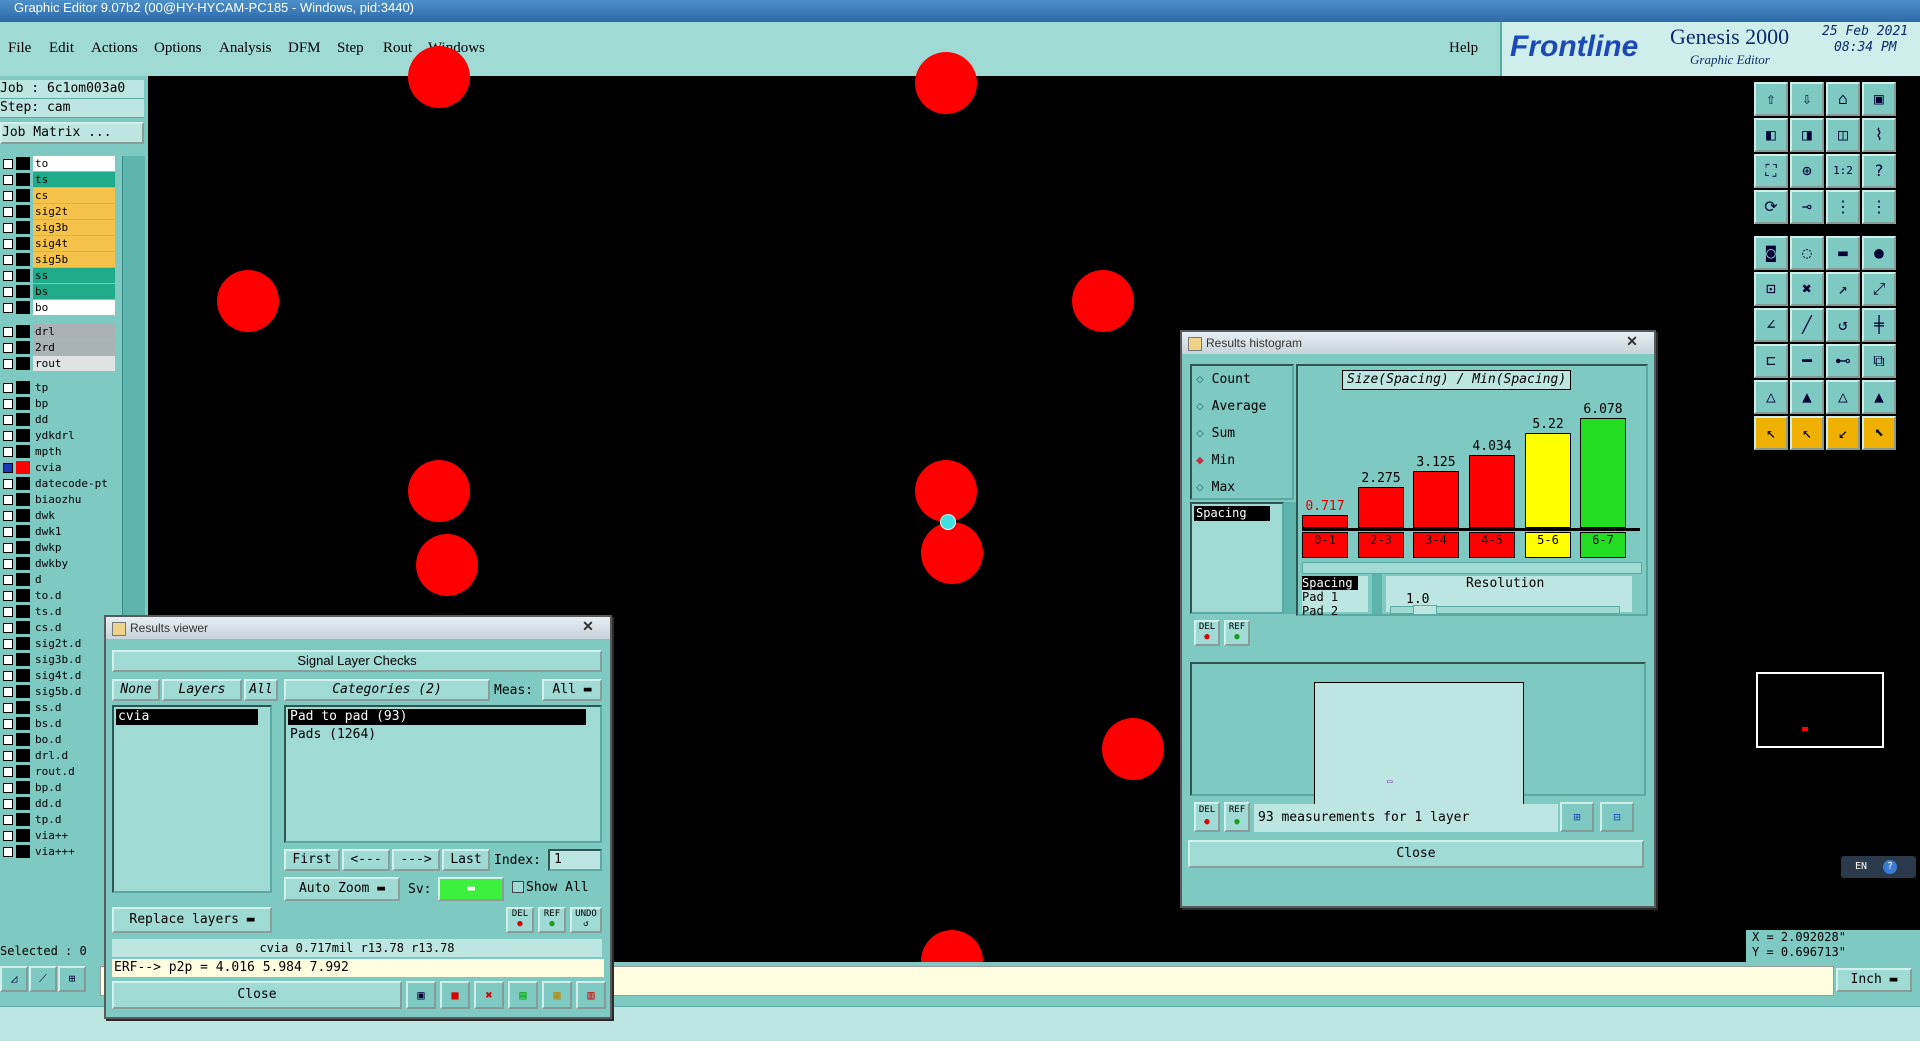  What do you see at coordinates (59, 739) in the screenshot?
I see `layer-row: bo.d` at bounding box center [59, 739].